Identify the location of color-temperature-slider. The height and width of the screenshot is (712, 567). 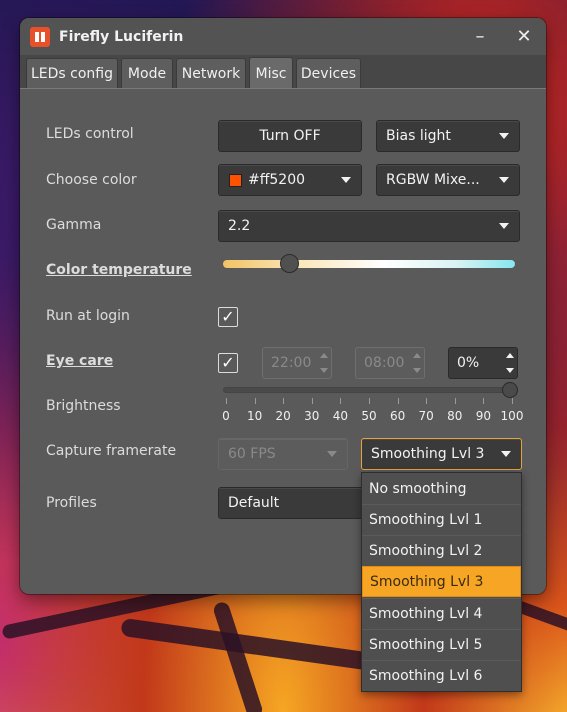
(369, 264).